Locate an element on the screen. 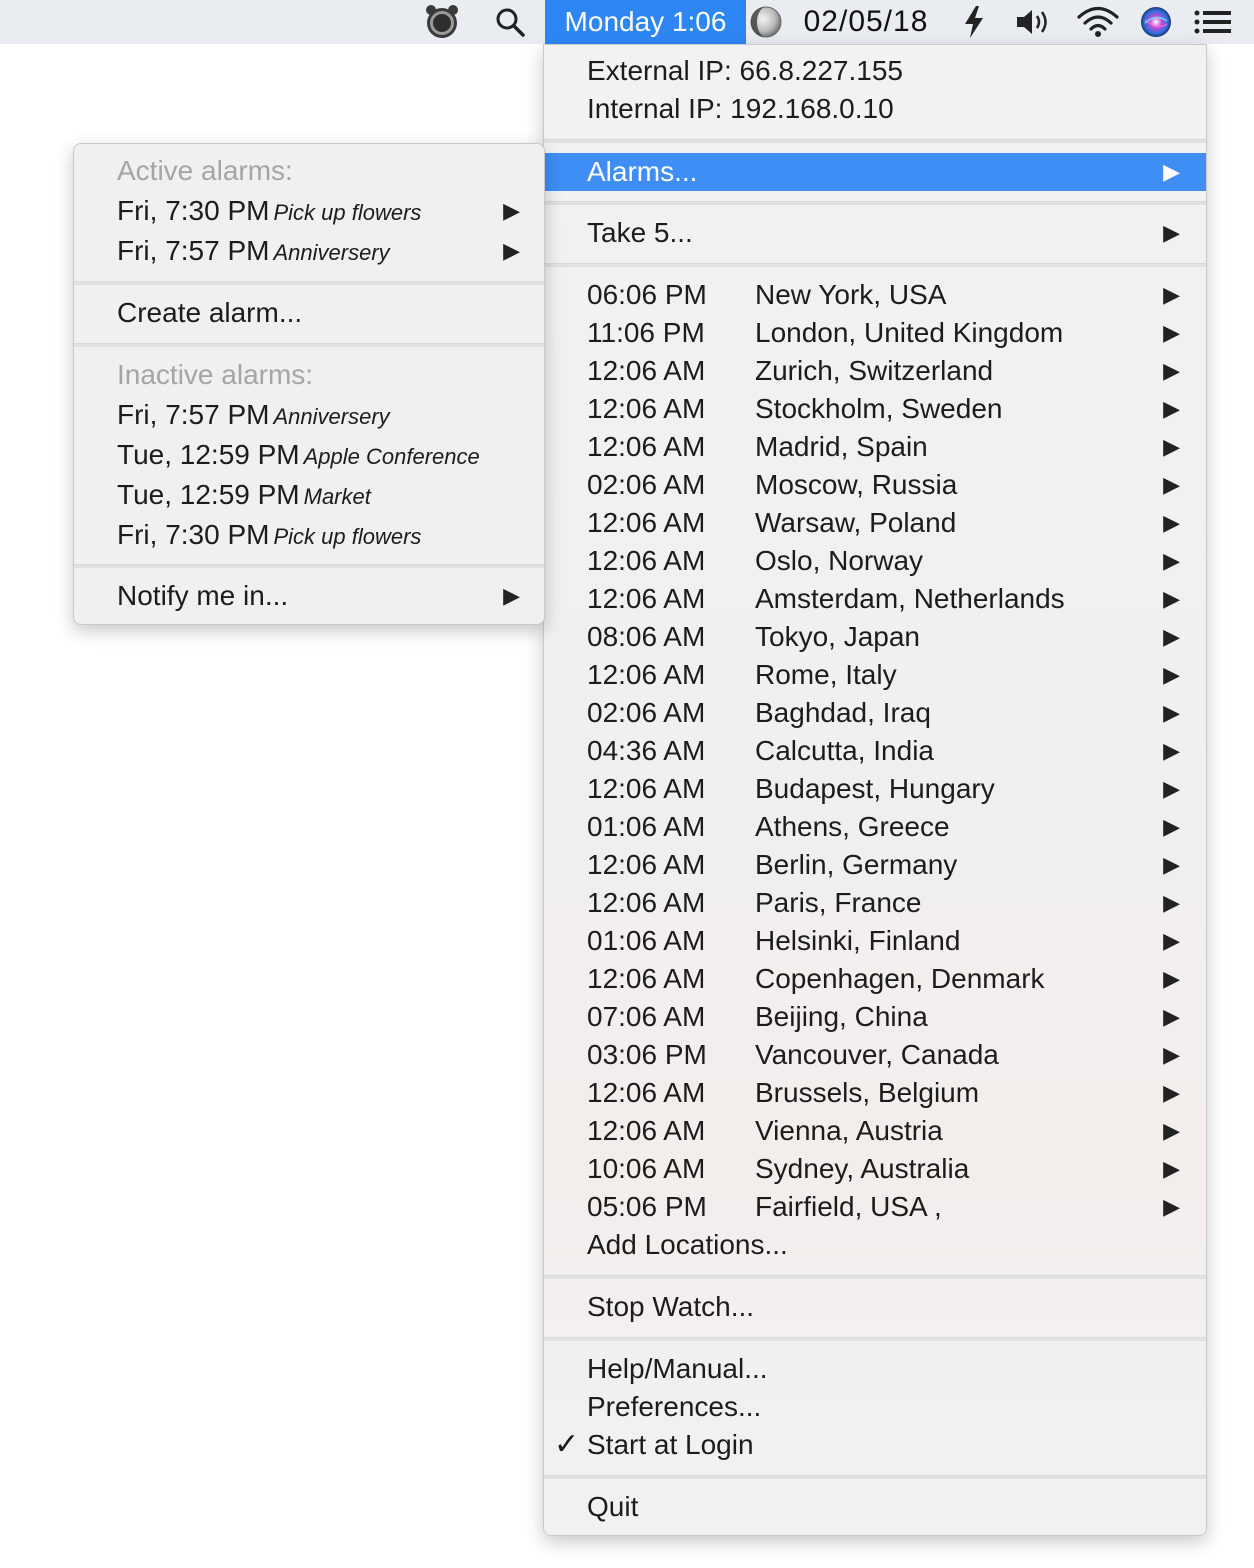 The image size is (1254, 1568). wifi-icon is located at coordinates (1098, 22).